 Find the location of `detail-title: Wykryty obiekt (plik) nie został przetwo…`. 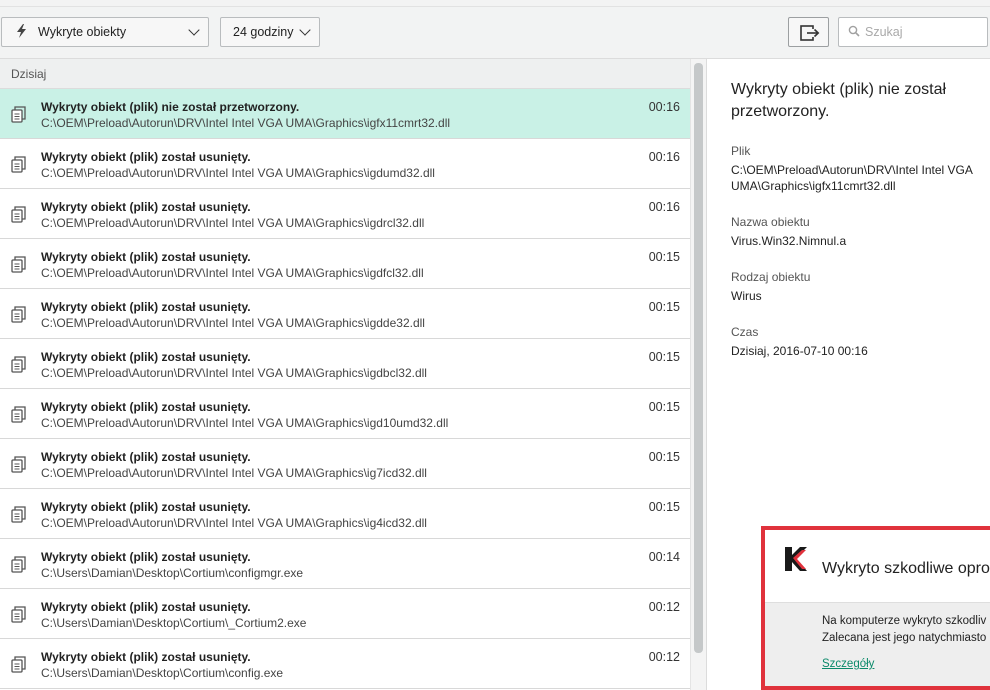

detail-title: Wykryty obiekt (plik) nie został przetwo… is located at coordinates (839, 100).